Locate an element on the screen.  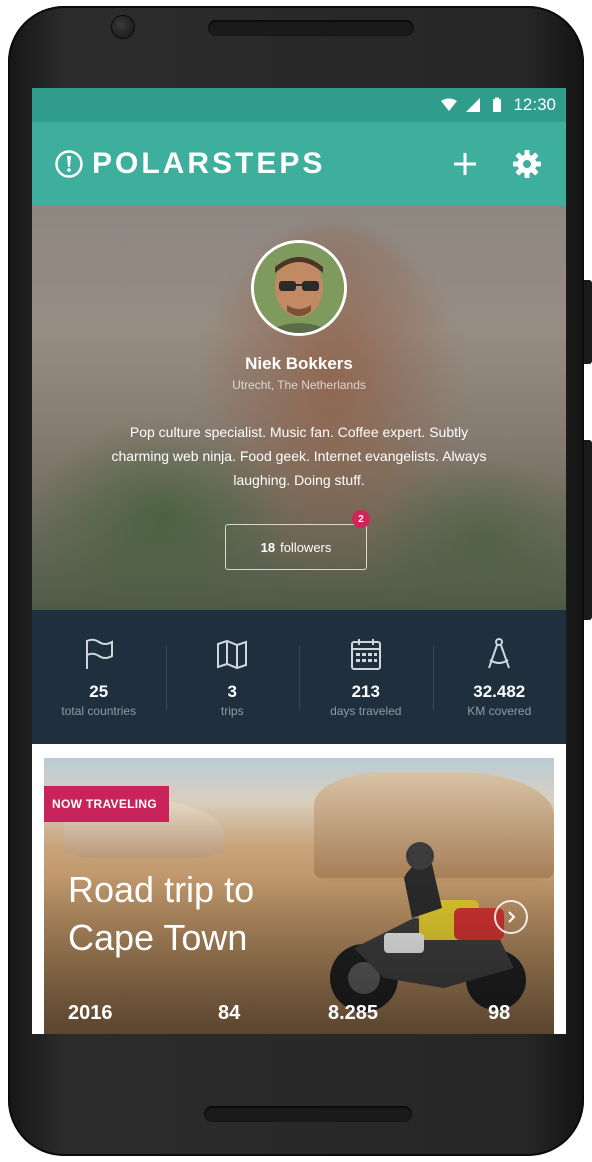
trip-stat-year: 2016 is located at coordinates (90, 1013).